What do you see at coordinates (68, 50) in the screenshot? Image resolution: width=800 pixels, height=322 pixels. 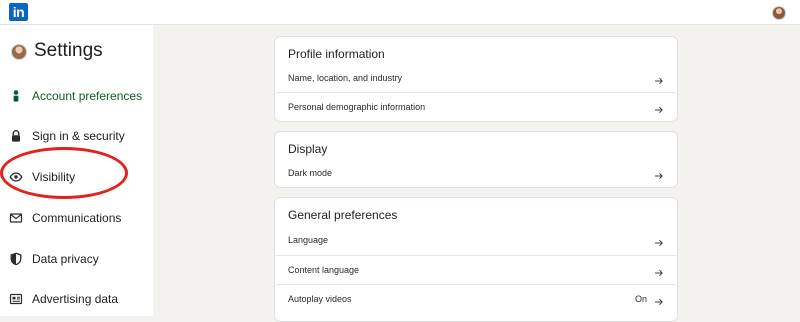 I see `page-title: Settings` at bounding box center [68, 50].